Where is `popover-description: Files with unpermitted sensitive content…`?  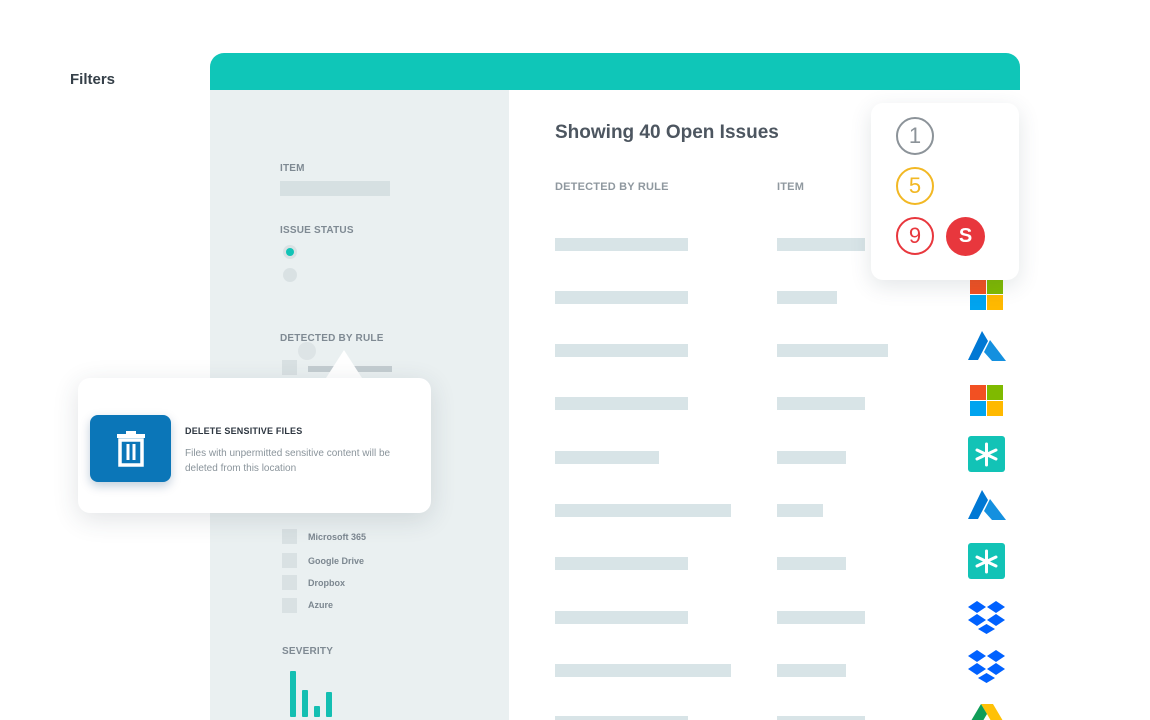 popover-description: Files with unpermitted sensitive content… is located at coordinates (288, 461).